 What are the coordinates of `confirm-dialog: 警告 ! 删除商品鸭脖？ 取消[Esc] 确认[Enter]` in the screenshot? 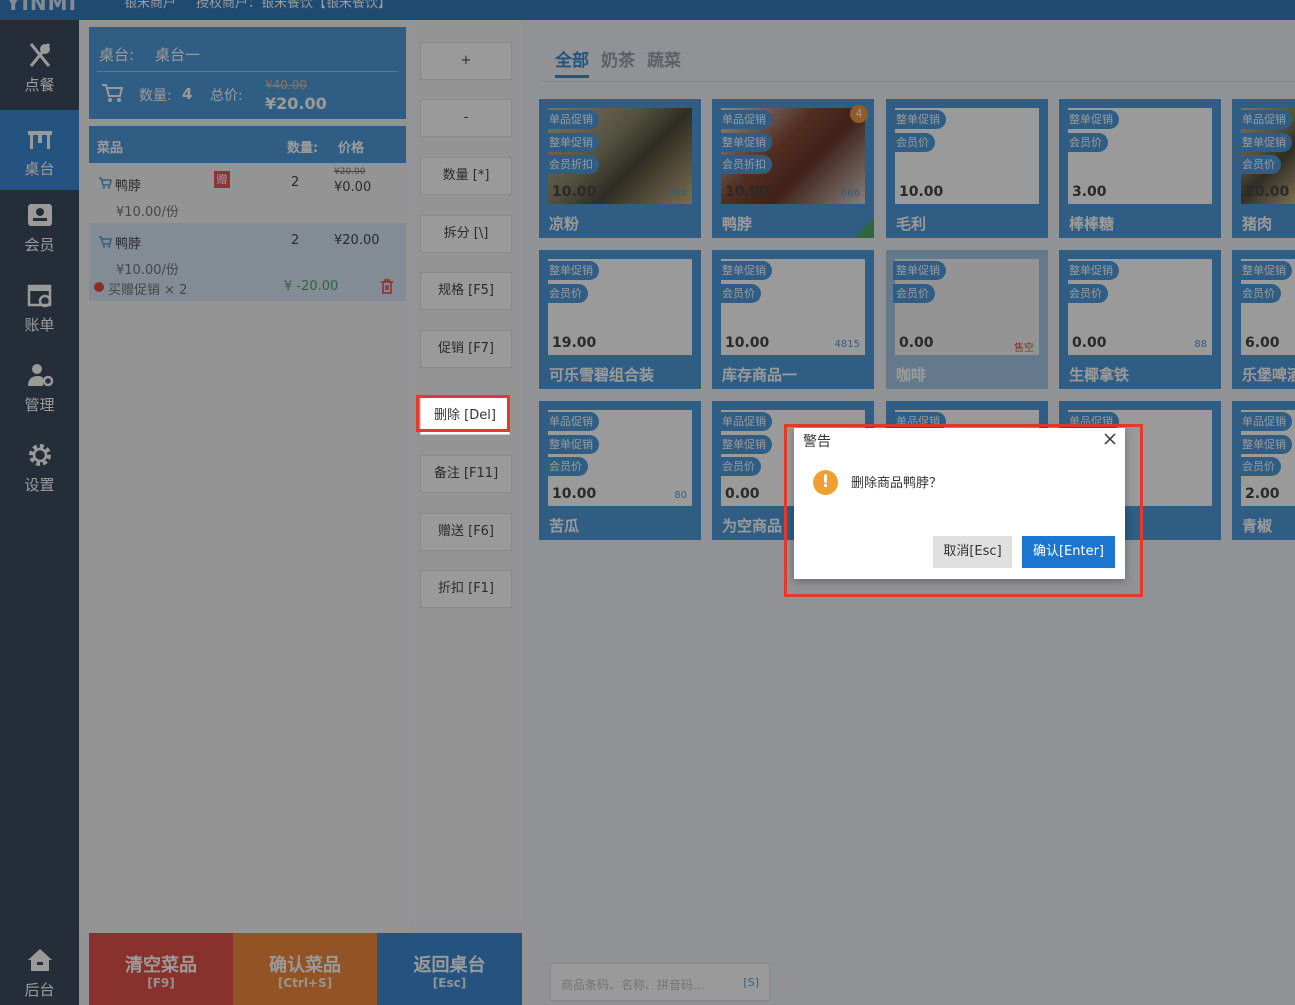 It's located at (959, 503).